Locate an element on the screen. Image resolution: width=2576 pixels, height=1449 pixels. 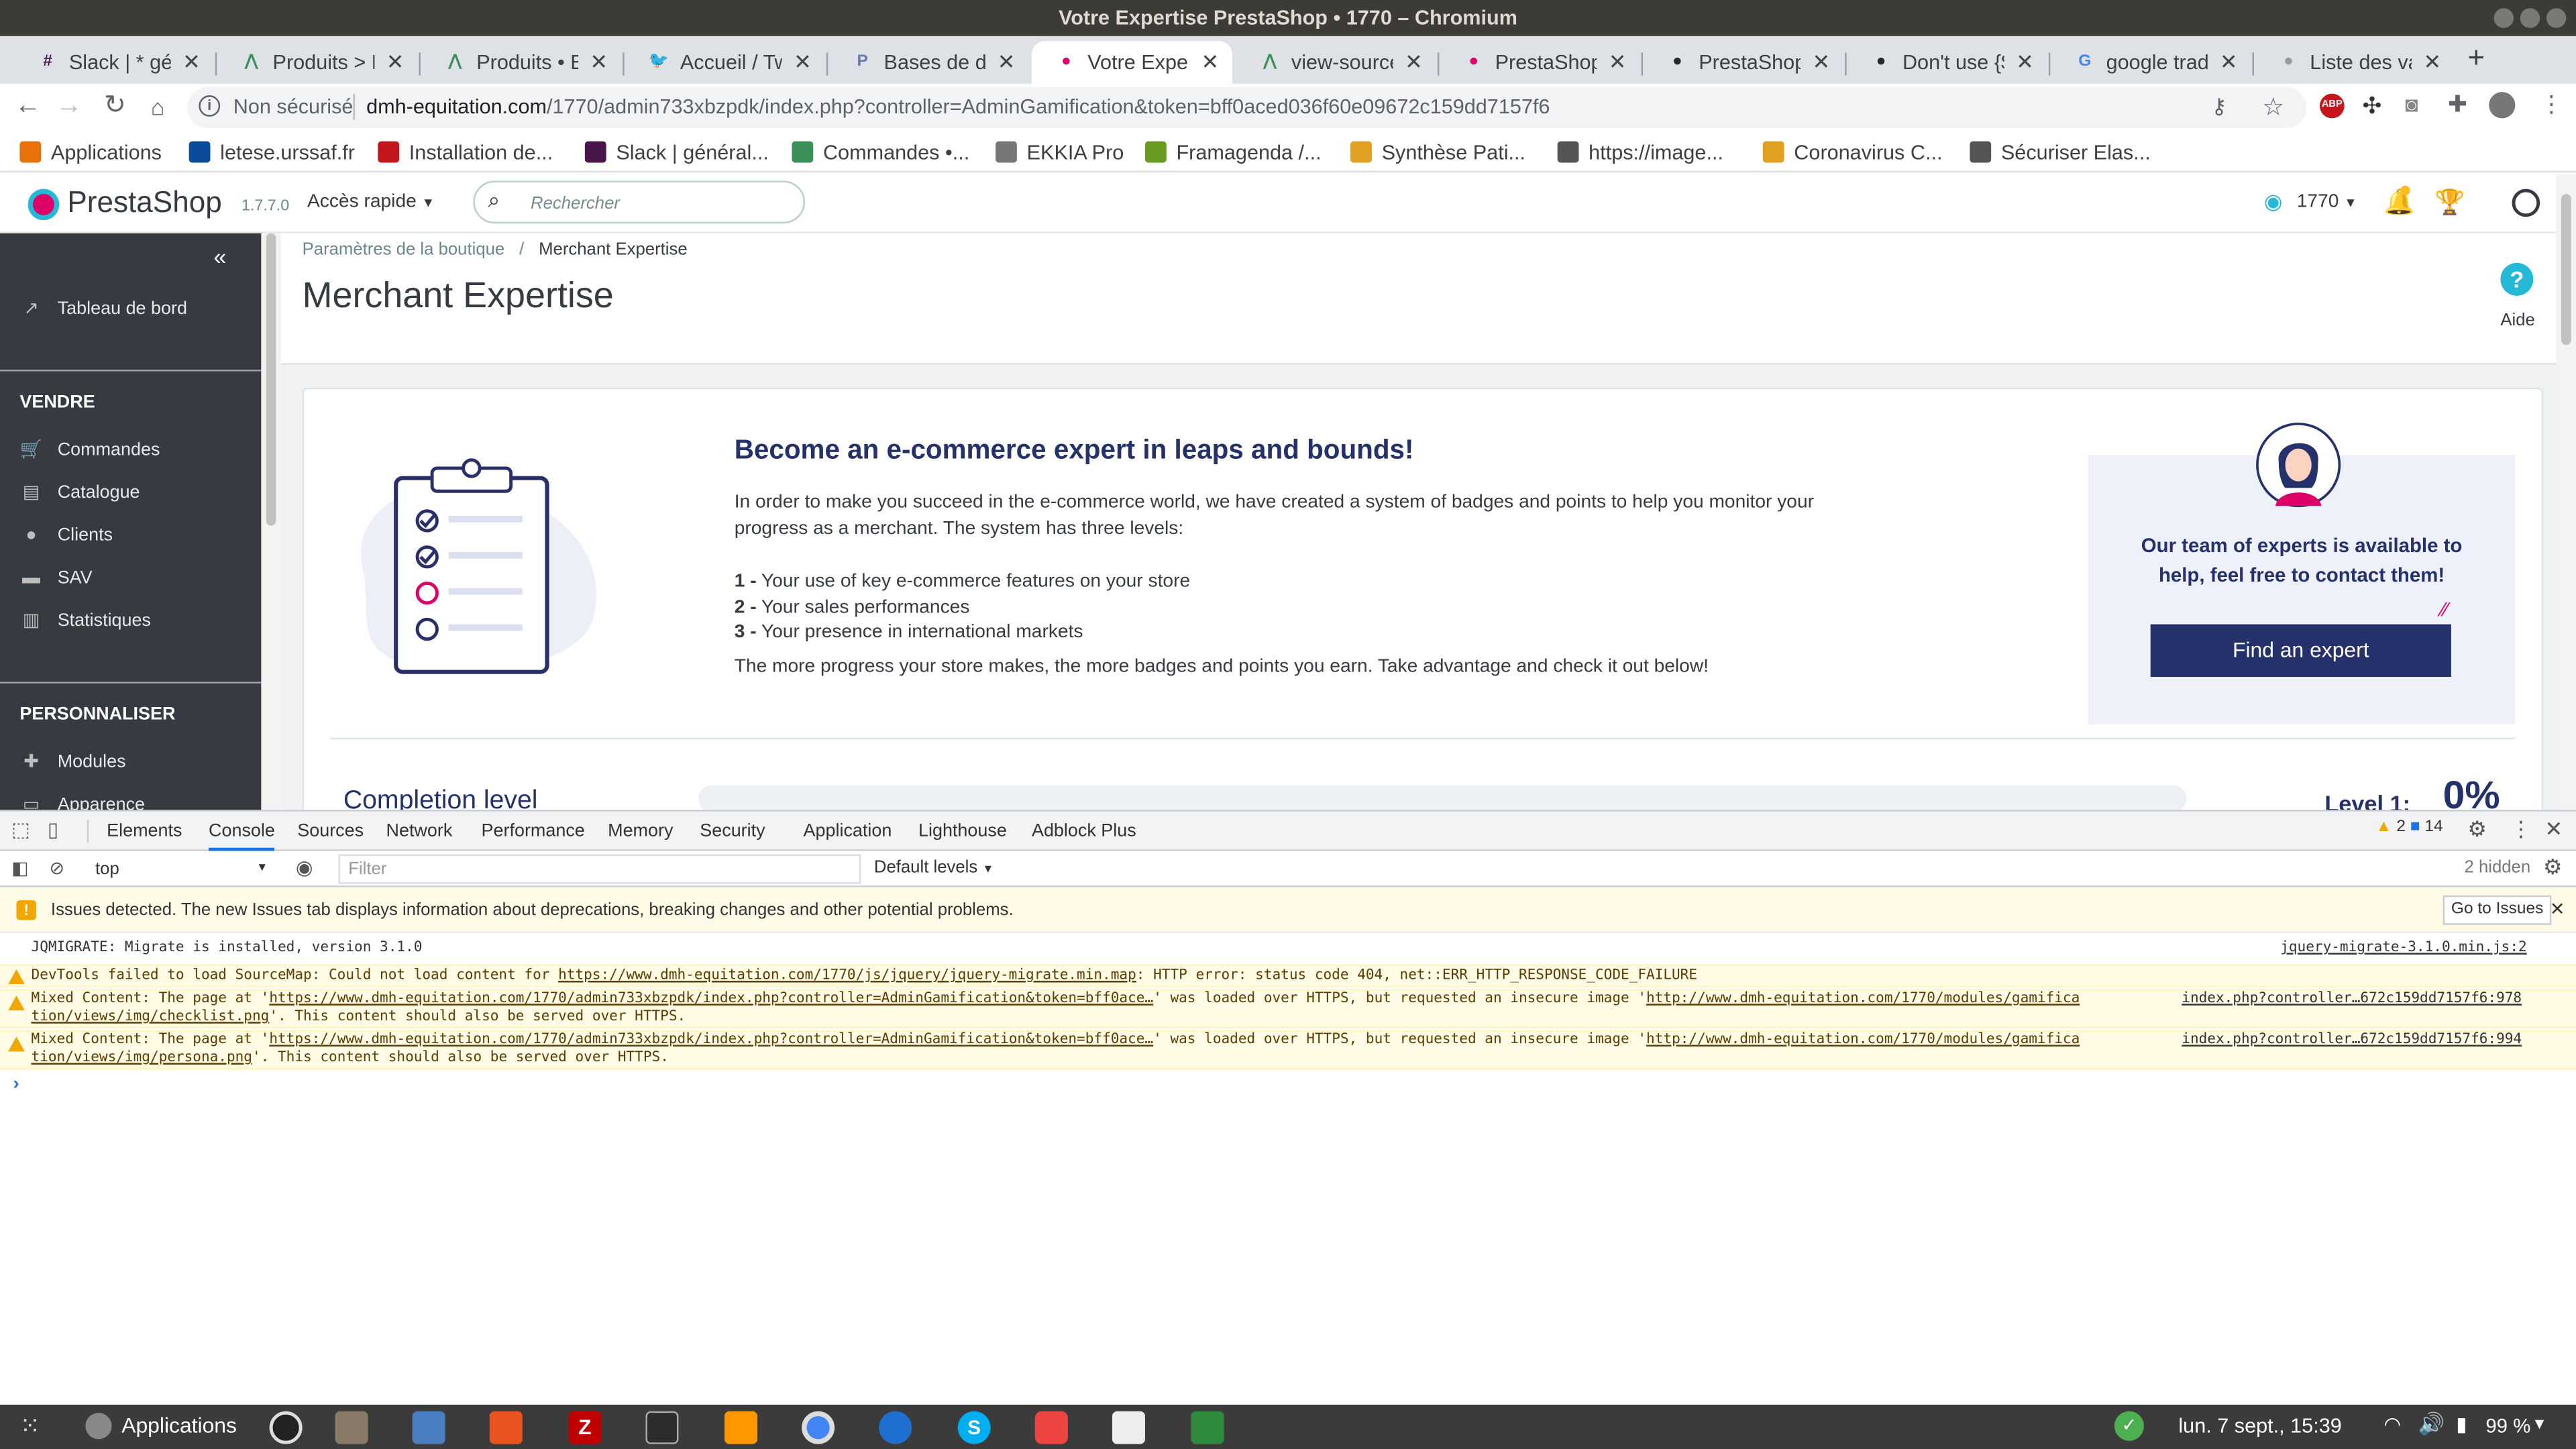
sidebar-scroll-thumb is located at coordinates (271, 379).